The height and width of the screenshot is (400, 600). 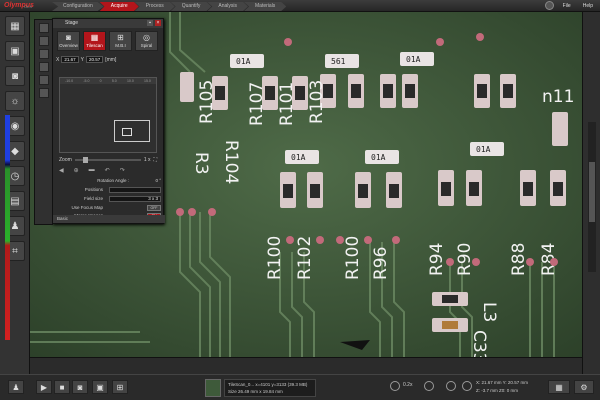 I want to click on tool-camera-icon: ◙, so click(x=15, y=76).